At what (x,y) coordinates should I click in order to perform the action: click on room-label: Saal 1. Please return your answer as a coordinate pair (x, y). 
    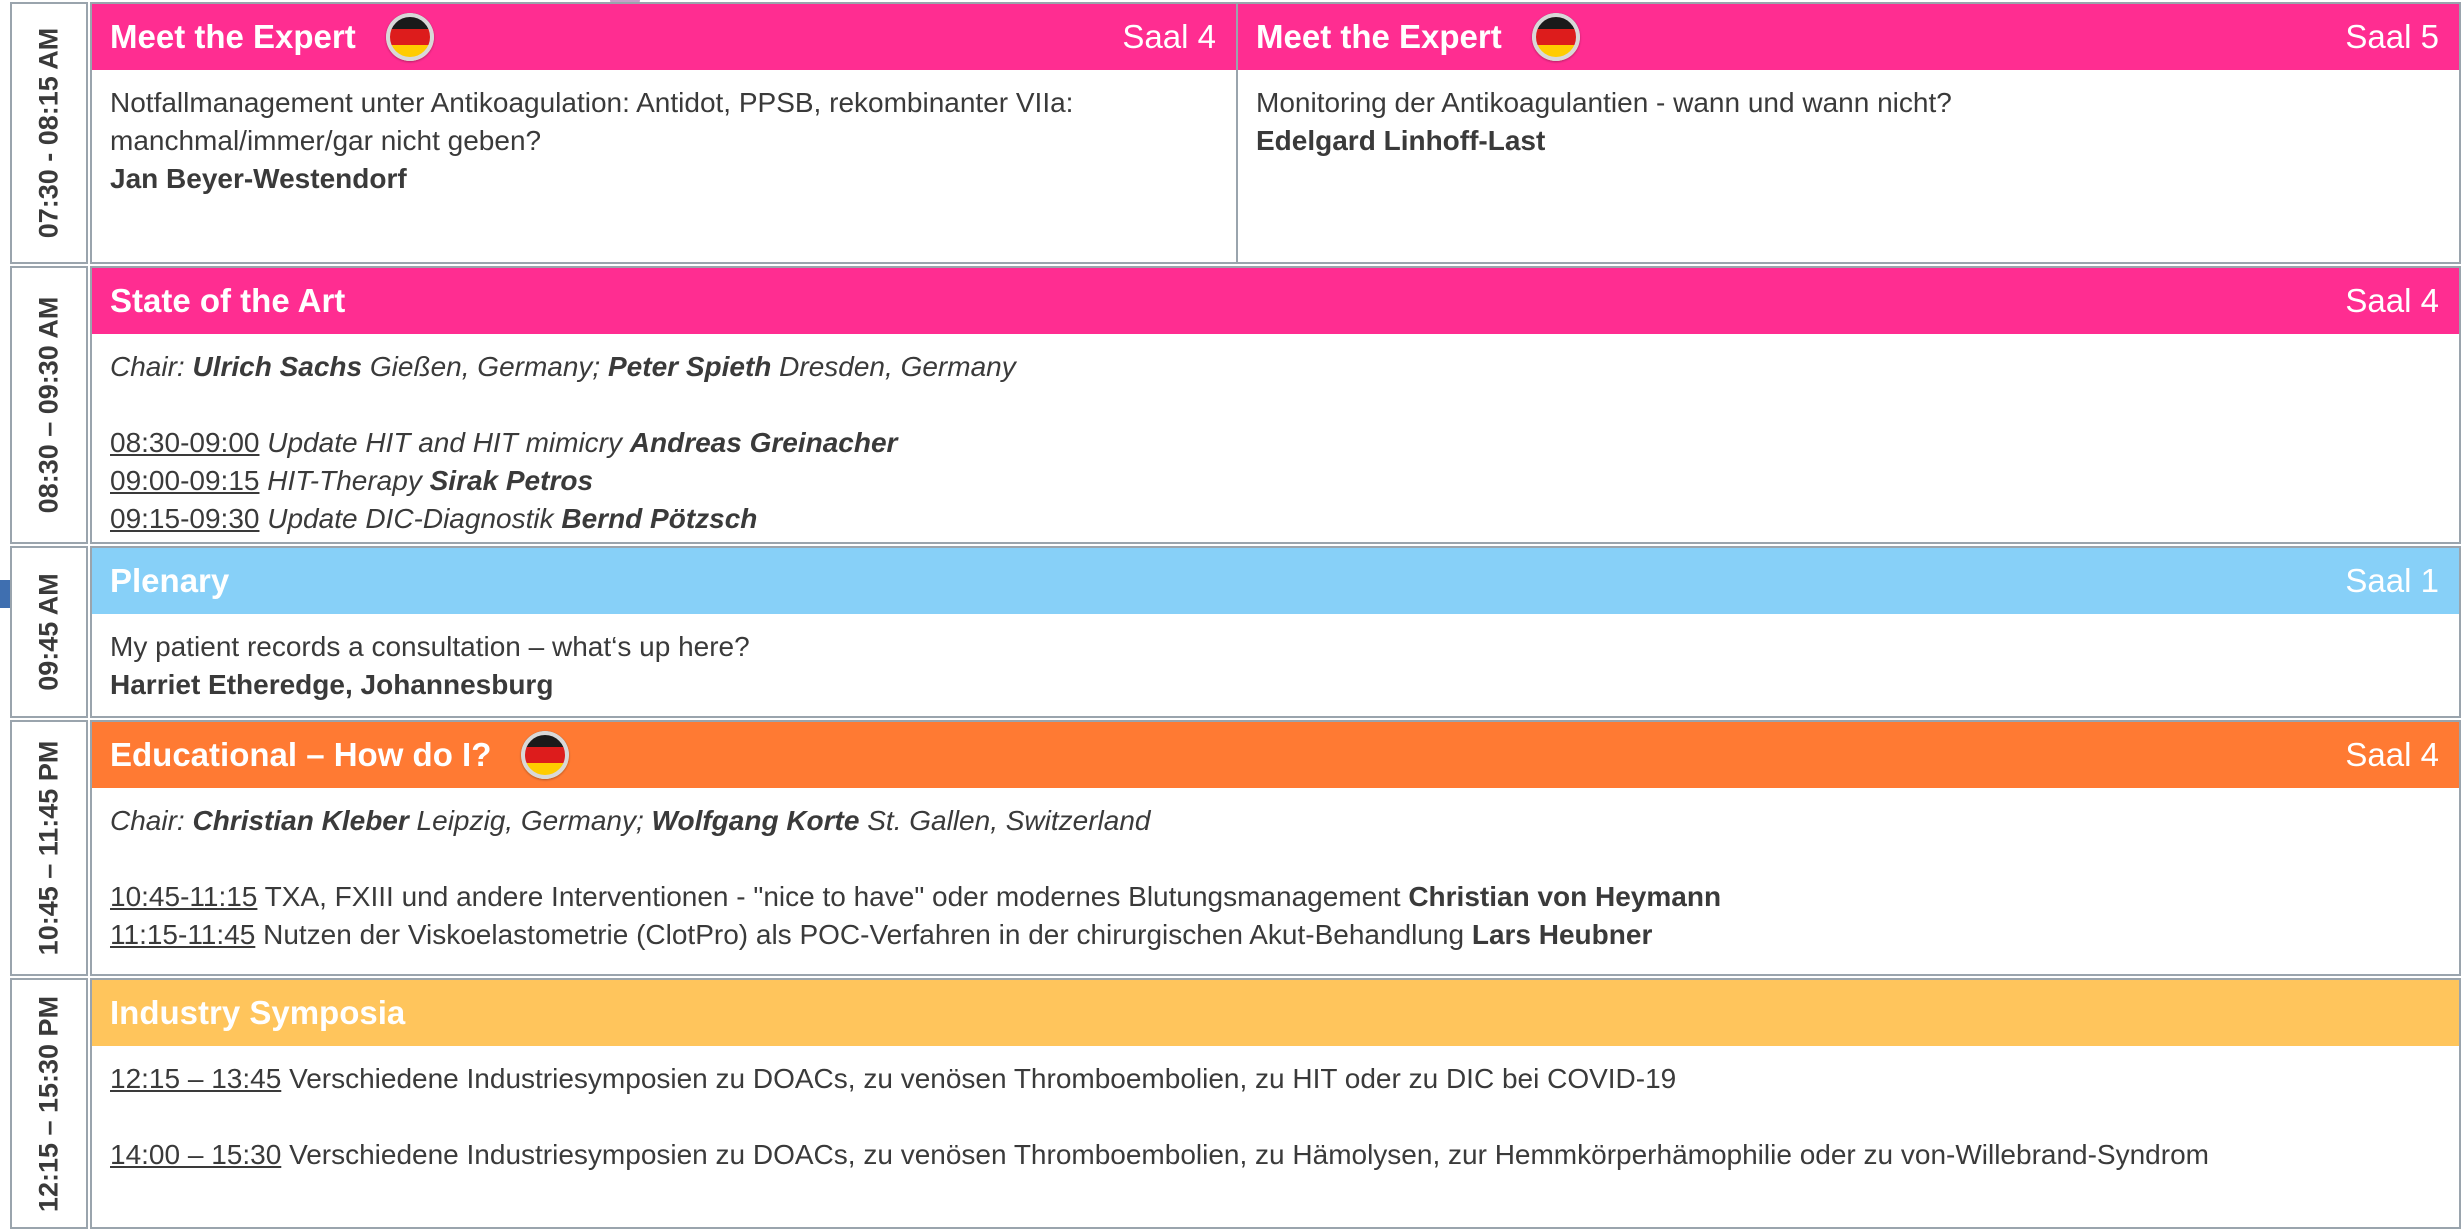
    Looking at the image, I should click on (2392, 580).